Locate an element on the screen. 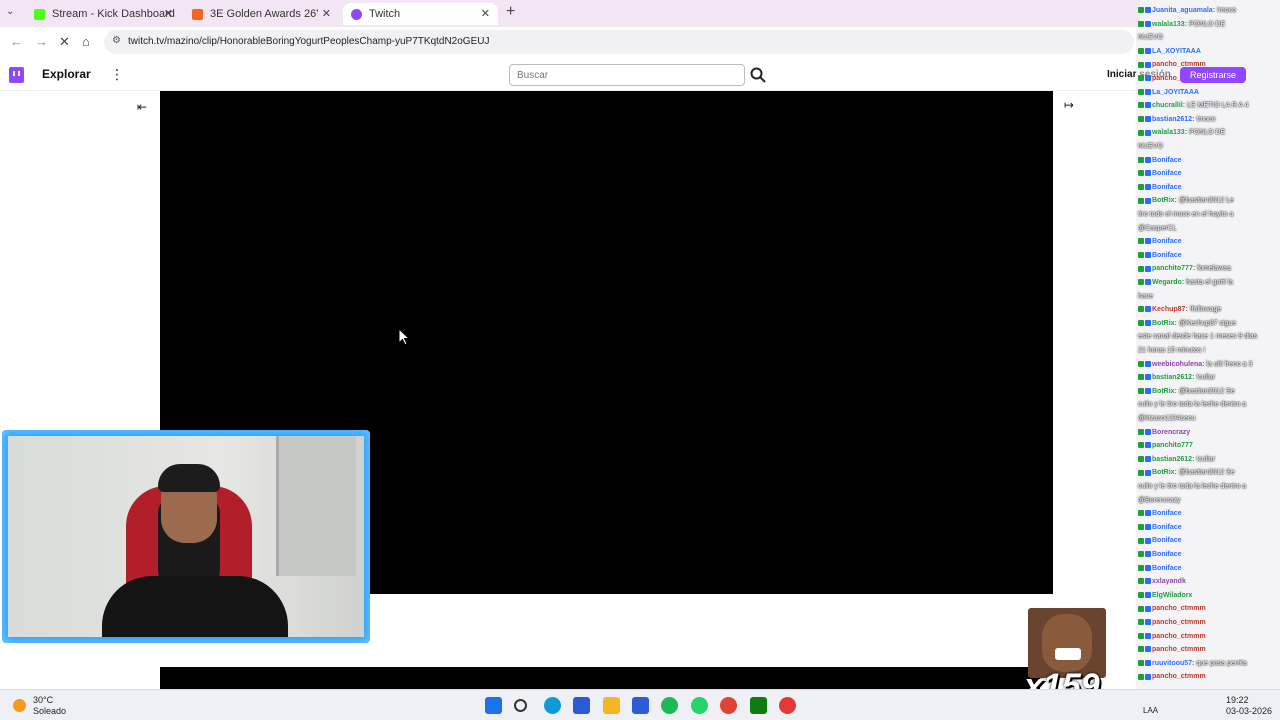 The height and width of the screenshot is (720, 1280). back-arrow-icon: ← is located at coordinates (16, 41).